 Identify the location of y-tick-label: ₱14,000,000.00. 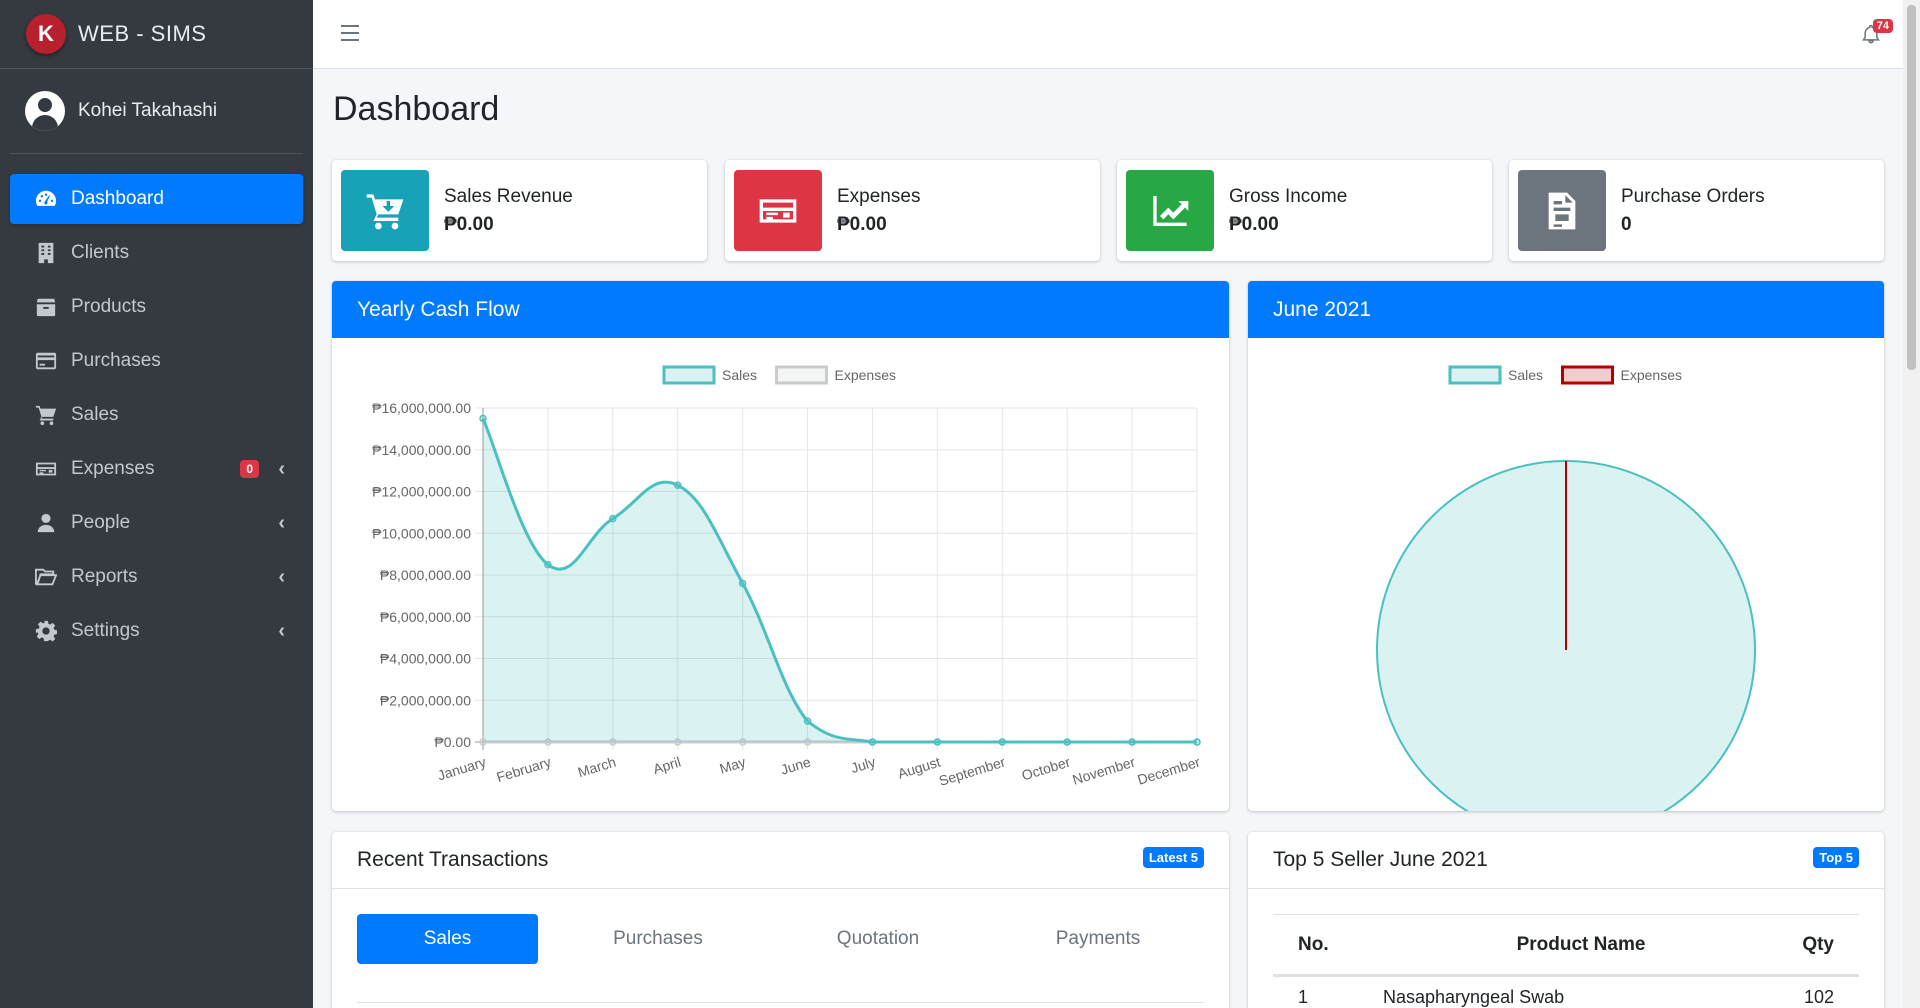
(421, 450).